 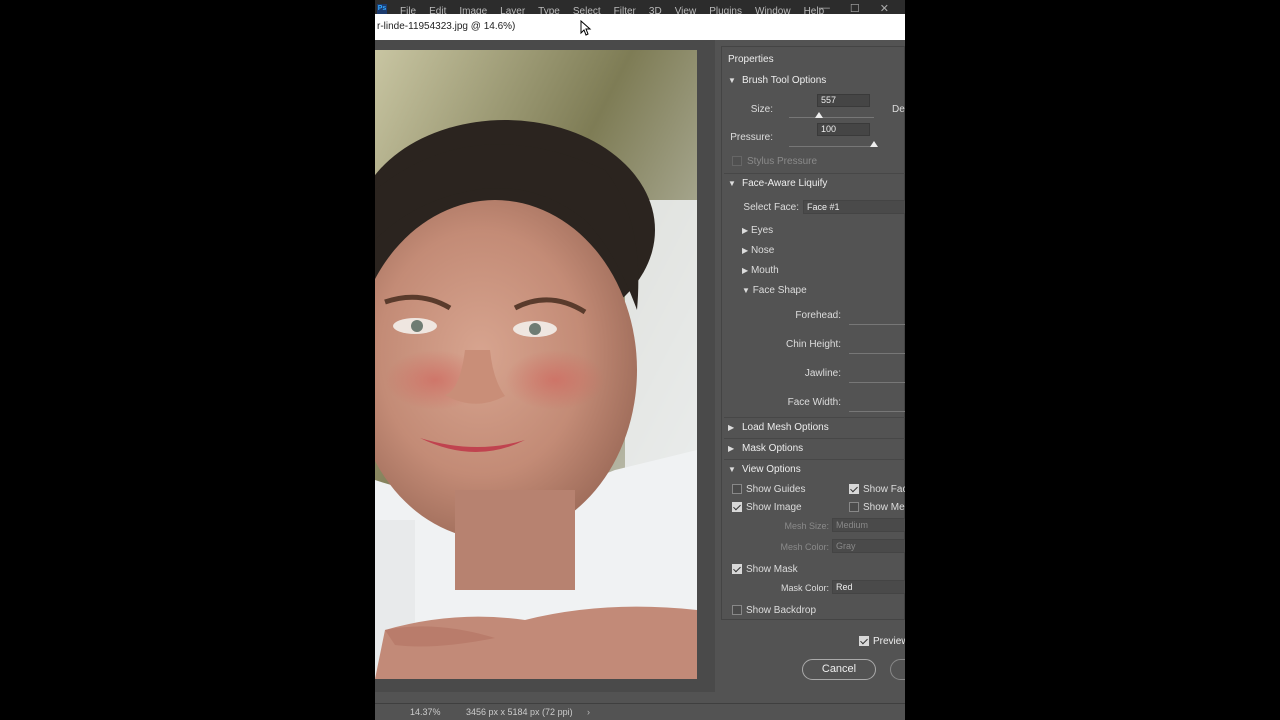 What do you see at coordinates (773, 10) in the screenshot?
I see `menu-item-window: Window` at bounding box center [773, 10].